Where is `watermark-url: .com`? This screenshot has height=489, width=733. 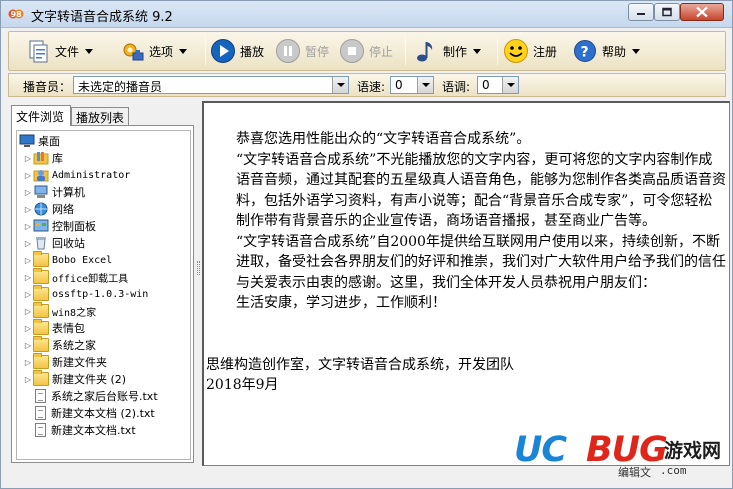
watermark-url: .com is located at coordinates (673, 470).